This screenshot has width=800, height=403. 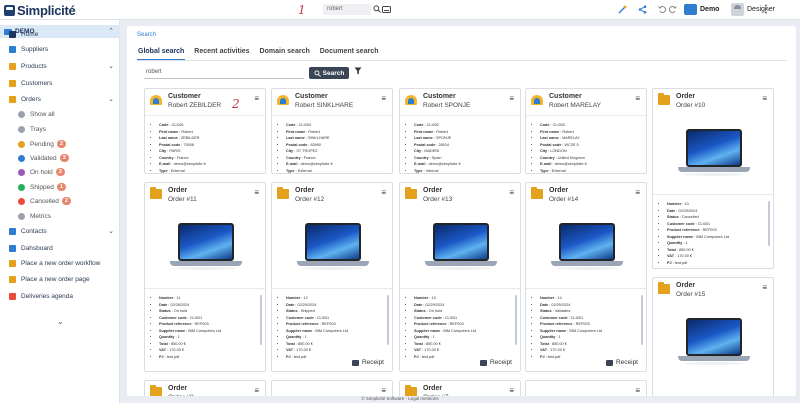 What do you see at coordinates (194, 105) in the screenshot?
I see `card-title: Robert ZEBILDER` at bounding box center [194, 105].